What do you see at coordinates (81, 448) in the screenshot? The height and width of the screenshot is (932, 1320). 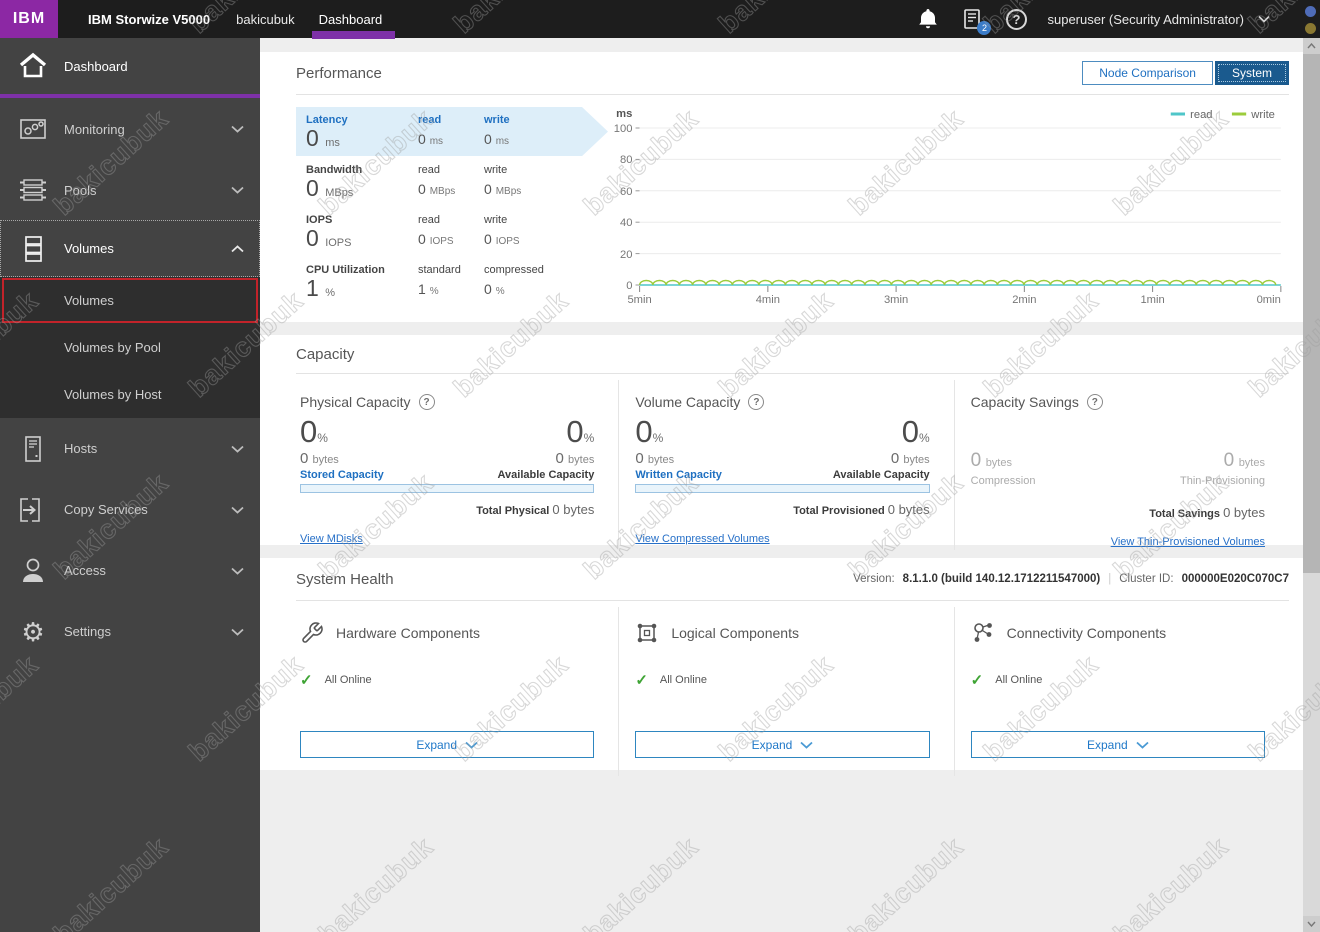 I see `sidebar-label: Hosts` at bounding box center [81, 448].